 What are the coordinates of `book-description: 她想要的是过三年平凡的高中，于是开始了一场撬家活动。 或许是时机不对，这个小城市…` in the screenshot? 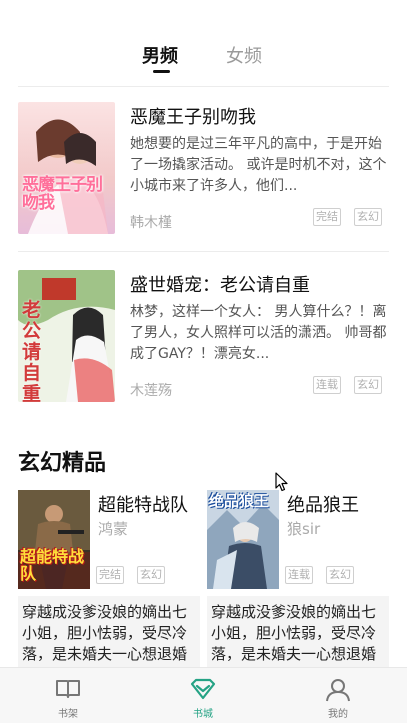 It's located at (258, 165).